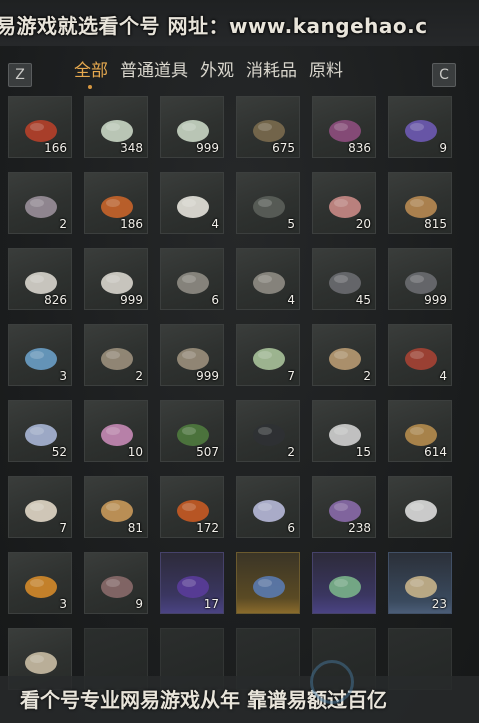 This screenshot has width=479, height=723. Describe the element at coordinates (439, 604) in the screenshot. I see `item-count: 23` at that location.